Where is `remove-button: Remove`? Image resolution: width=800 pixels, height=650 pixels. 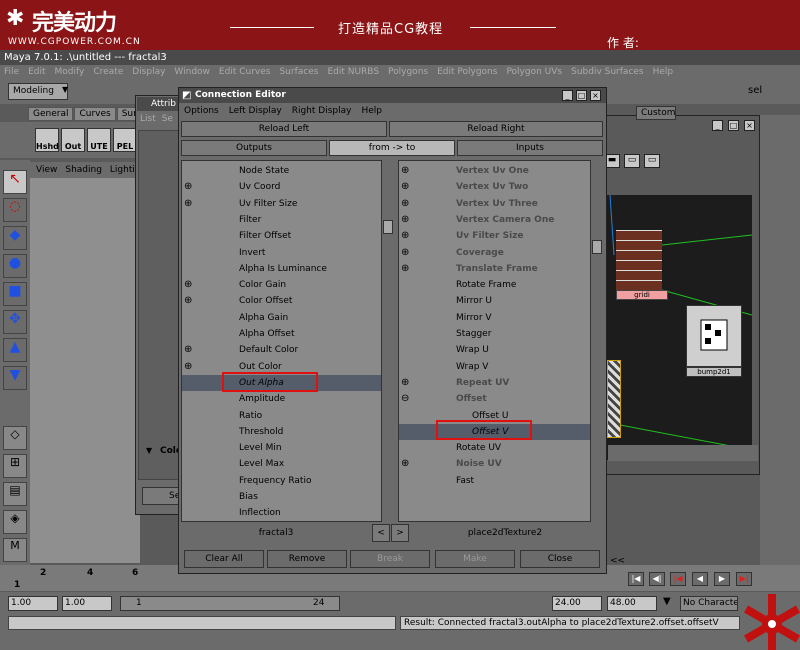 remove-button: Remove is located at coordinates (307, 559).